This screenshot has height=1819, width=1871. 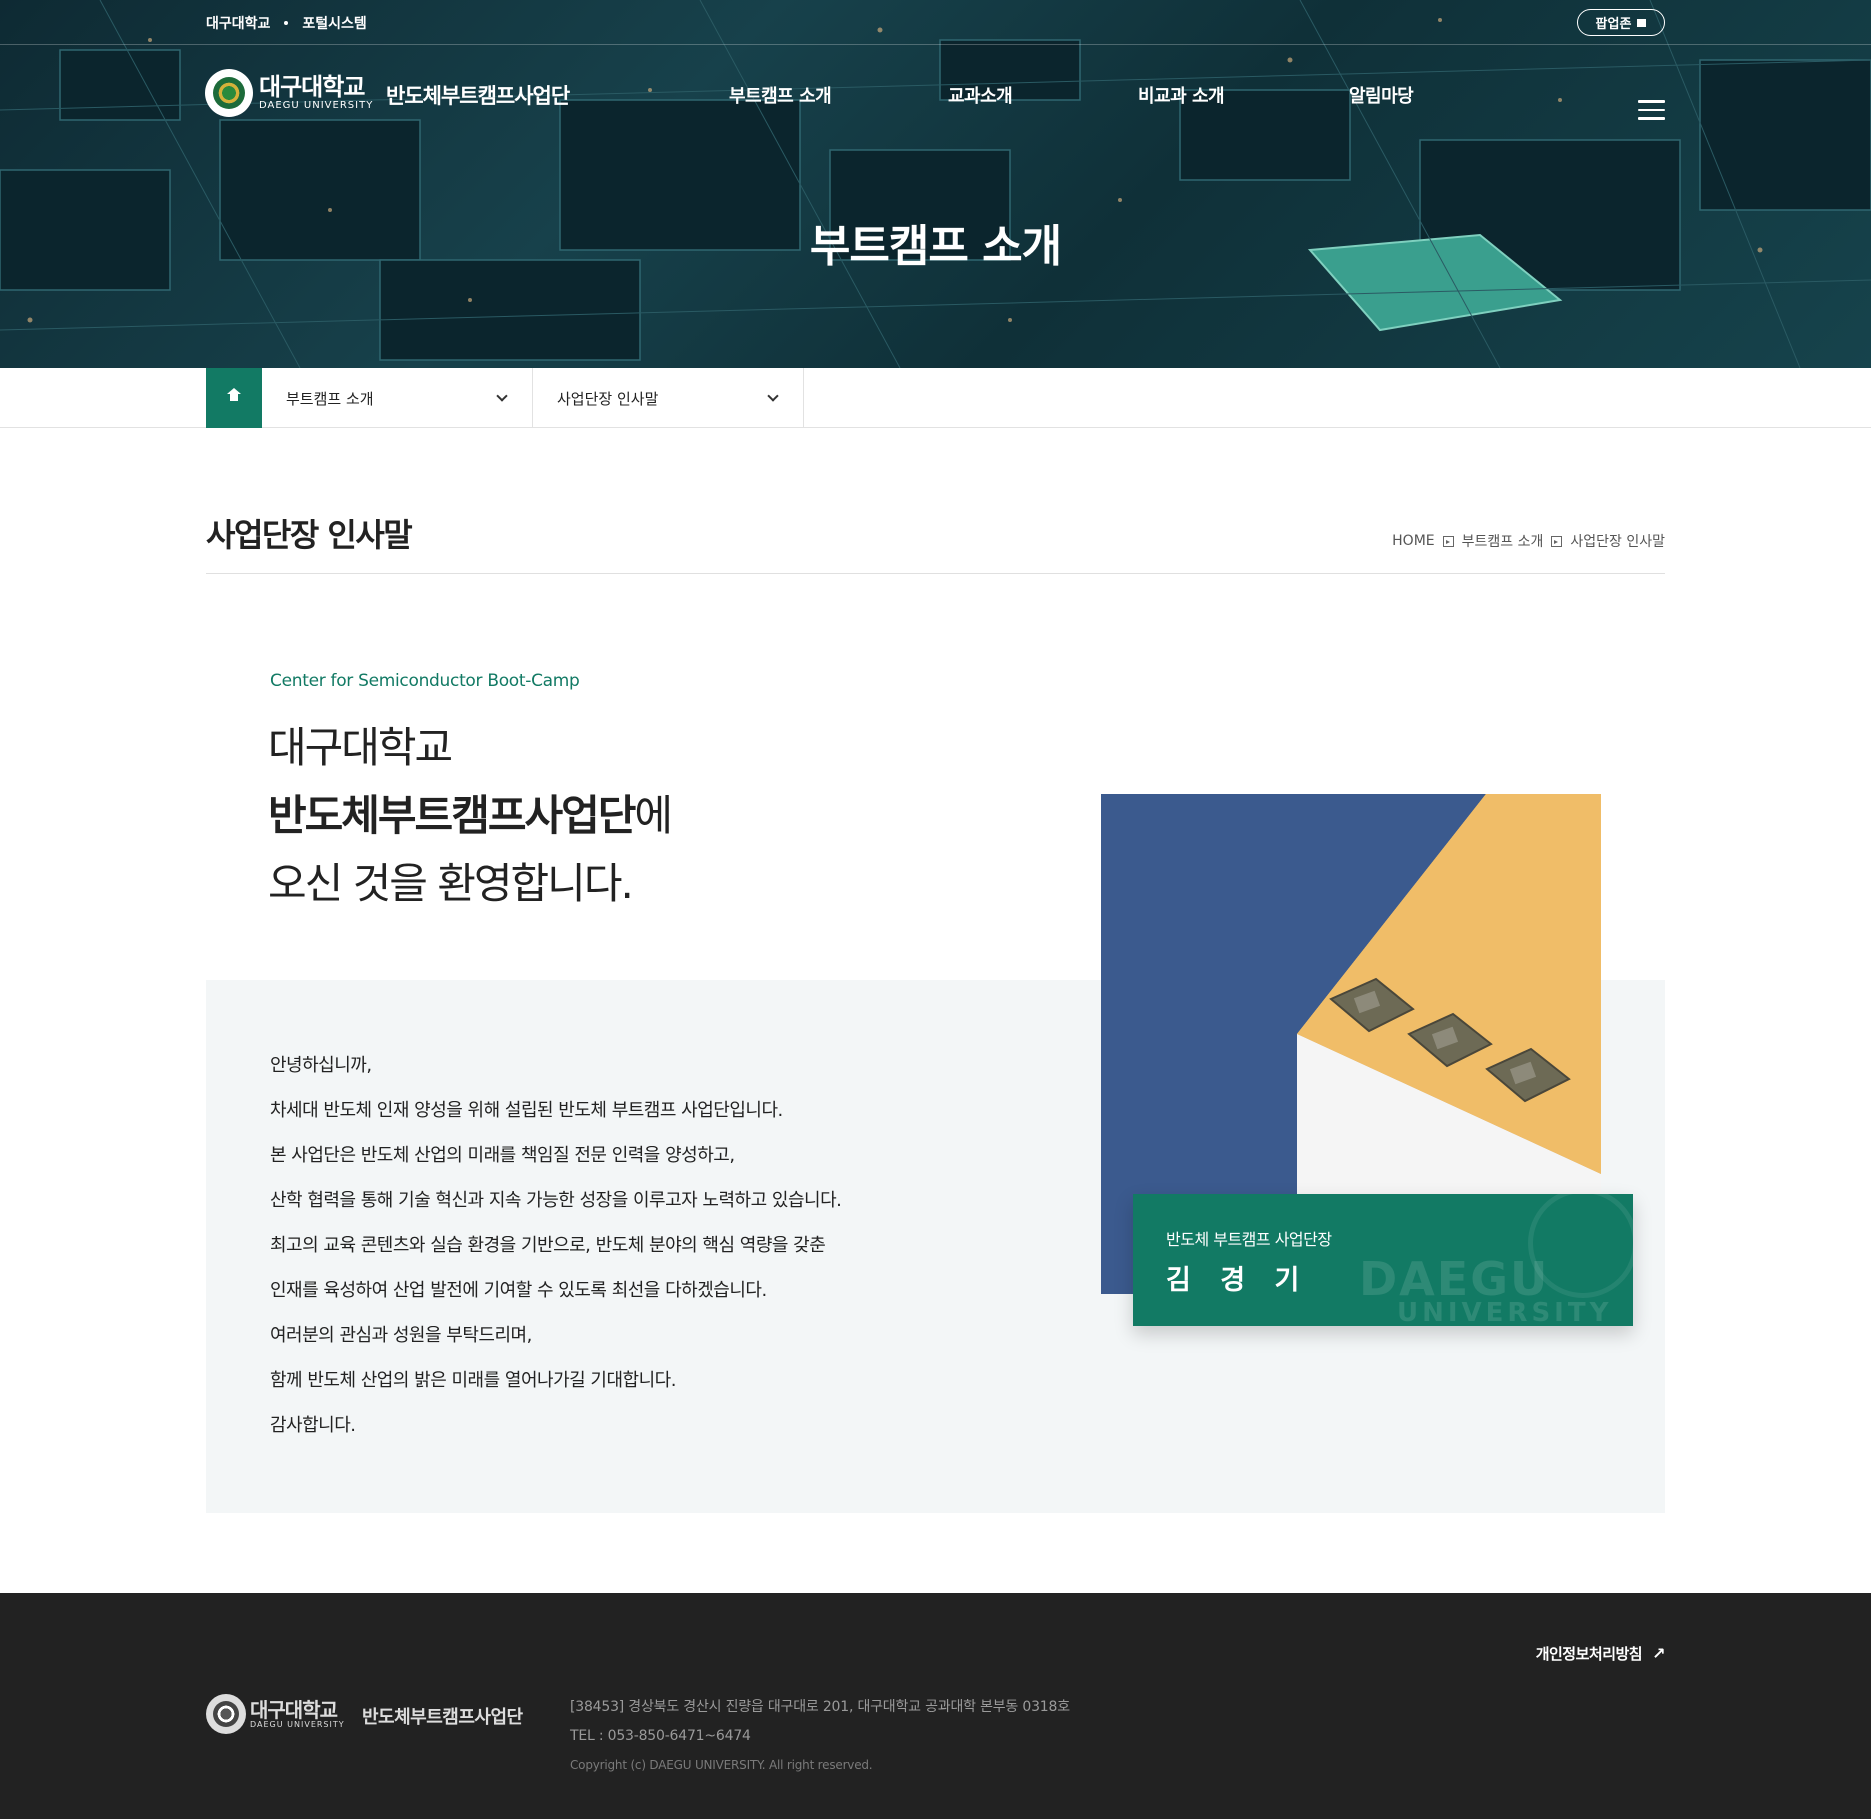 I want to click on message-line: 본 사업단은 반도체 산업의 미래를 책임질 전문 인력을 양성하고,, so click(x=502, y=1155).